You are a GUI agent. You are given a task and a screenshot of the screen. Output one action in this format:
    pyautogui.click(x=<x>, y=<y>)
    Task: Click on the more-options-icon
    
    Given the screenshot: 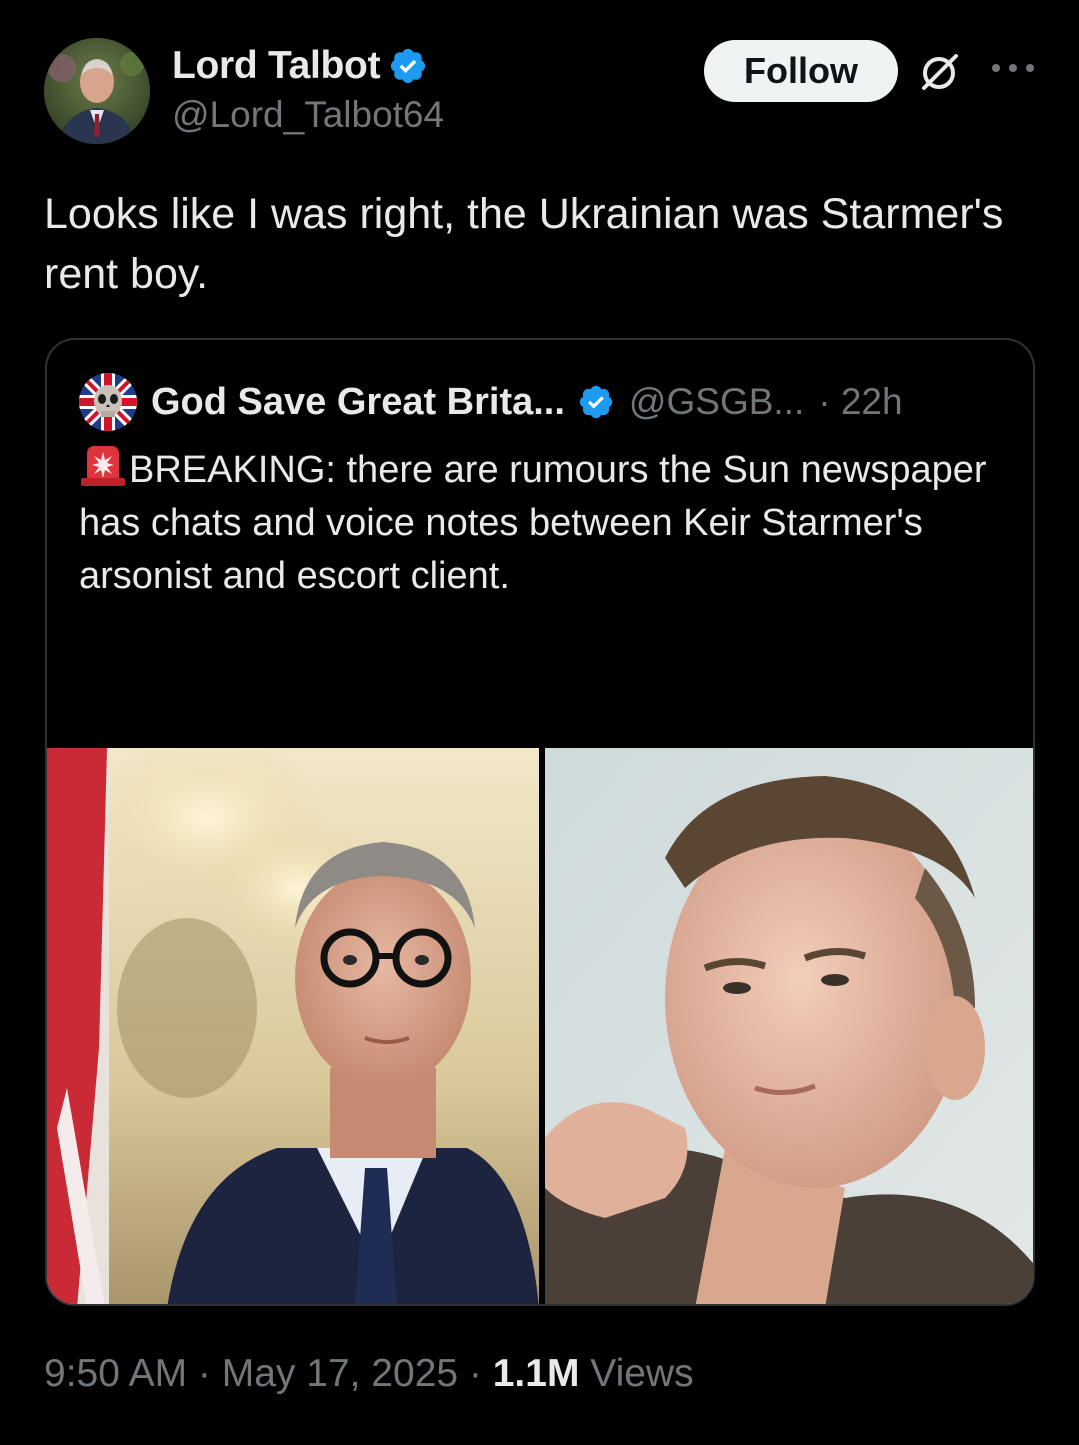 What is the action you would take?
    pyautogui.click(x=1013, y=68)
    